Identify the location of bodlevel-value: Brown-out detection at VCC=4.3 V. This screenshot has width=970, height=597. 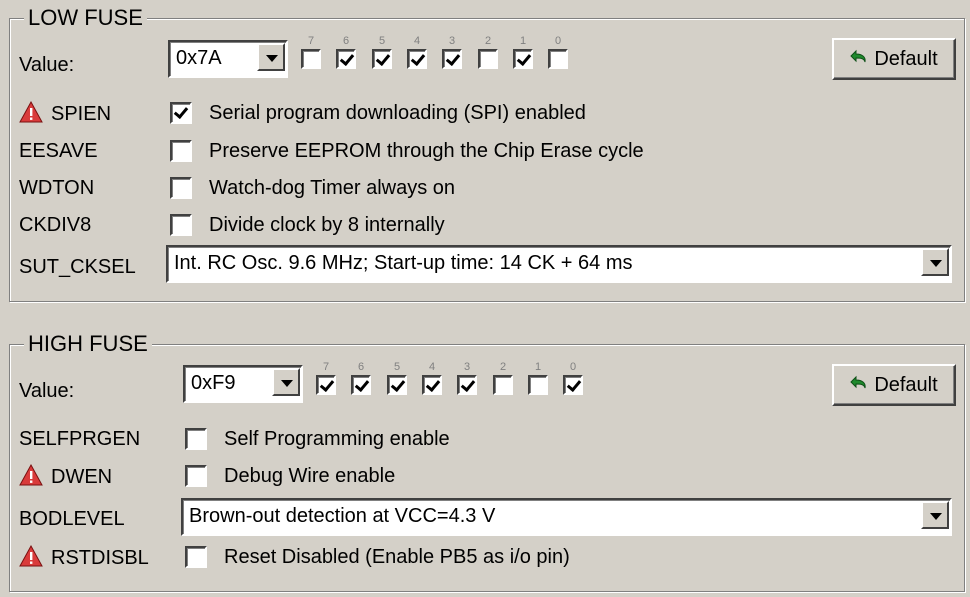
(342, 516).